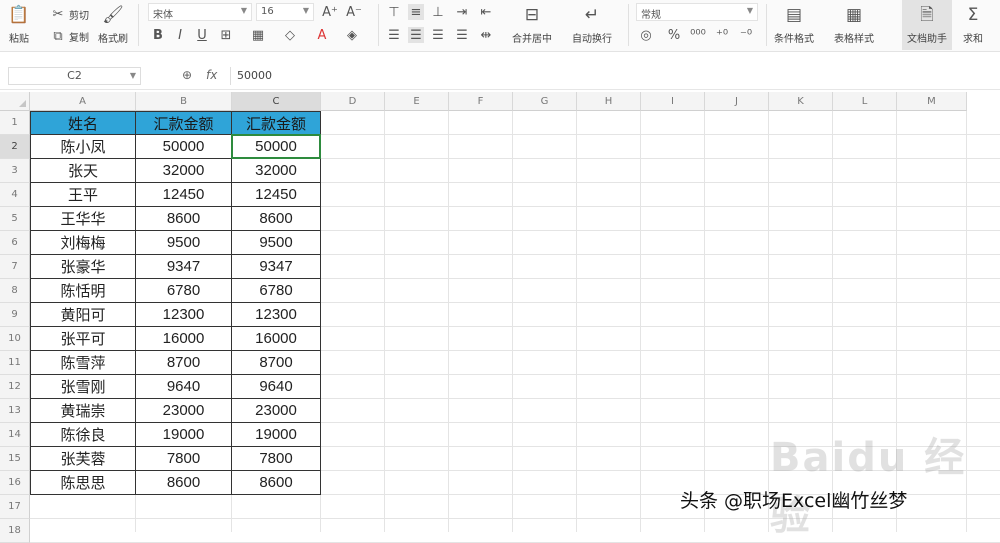  I want to click on thousands-button: ⁰⁰⁰, so click(698, 35).